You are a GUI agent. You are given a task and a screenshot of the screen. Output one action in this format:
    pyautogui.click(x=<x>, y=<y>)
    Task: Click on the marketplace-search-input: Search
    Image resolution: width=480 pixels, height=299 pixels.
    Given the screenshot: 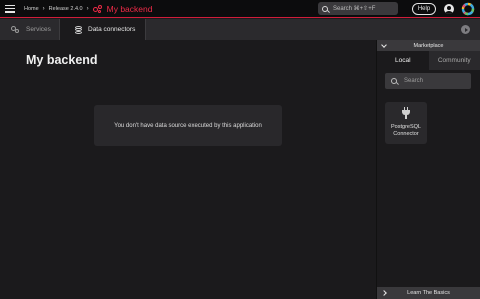 What is the action you would take?
    pyautogui.click(x=428, y=81)
    